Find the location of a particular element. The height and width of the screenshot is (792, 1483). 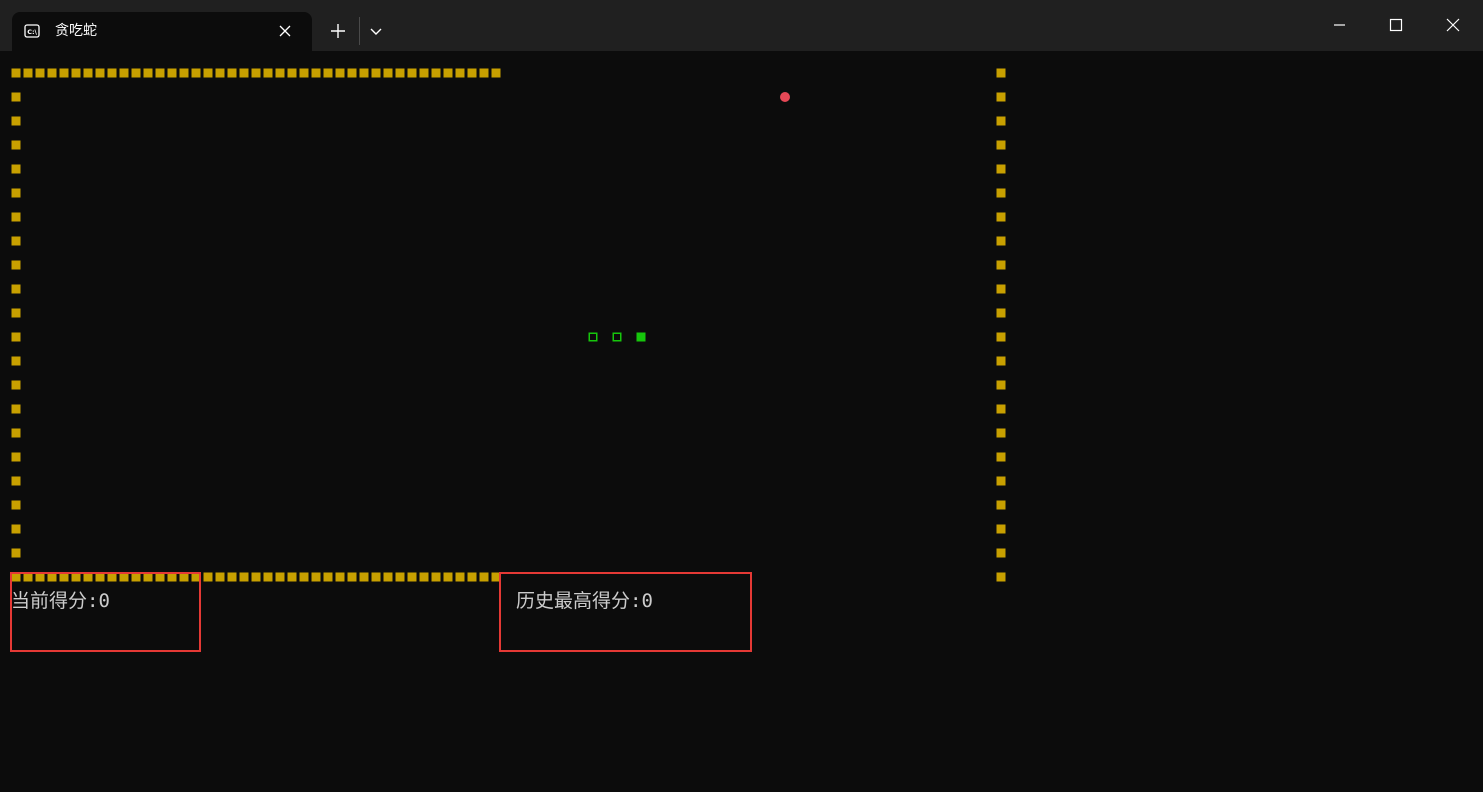

maximize-icon is located at coordinates (1396, 25).